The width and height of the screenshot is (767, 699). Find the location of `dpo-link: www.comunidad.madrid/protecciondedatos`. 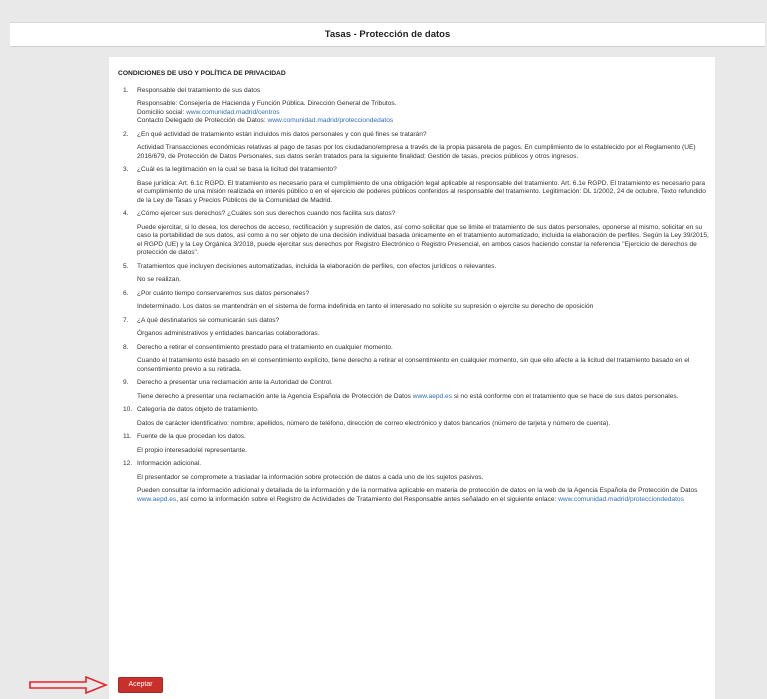

dpo-link: www.comunidad.madrid/protecciondedatos is located at coordinates (331, 120).